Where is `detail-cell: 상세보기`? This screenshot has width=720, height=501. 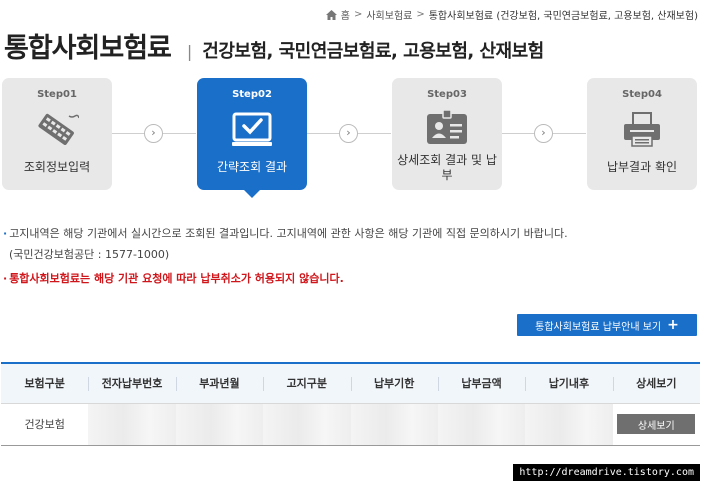 detail-cell: 상세보기 is located at coordinates (656, 424).